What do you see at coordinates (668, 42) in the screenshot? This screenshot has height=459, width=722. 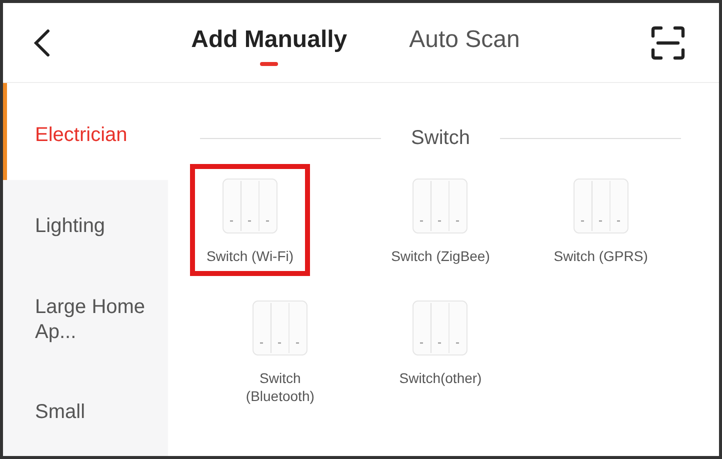 I see `scan-icon` at bounding box center [668, 42].